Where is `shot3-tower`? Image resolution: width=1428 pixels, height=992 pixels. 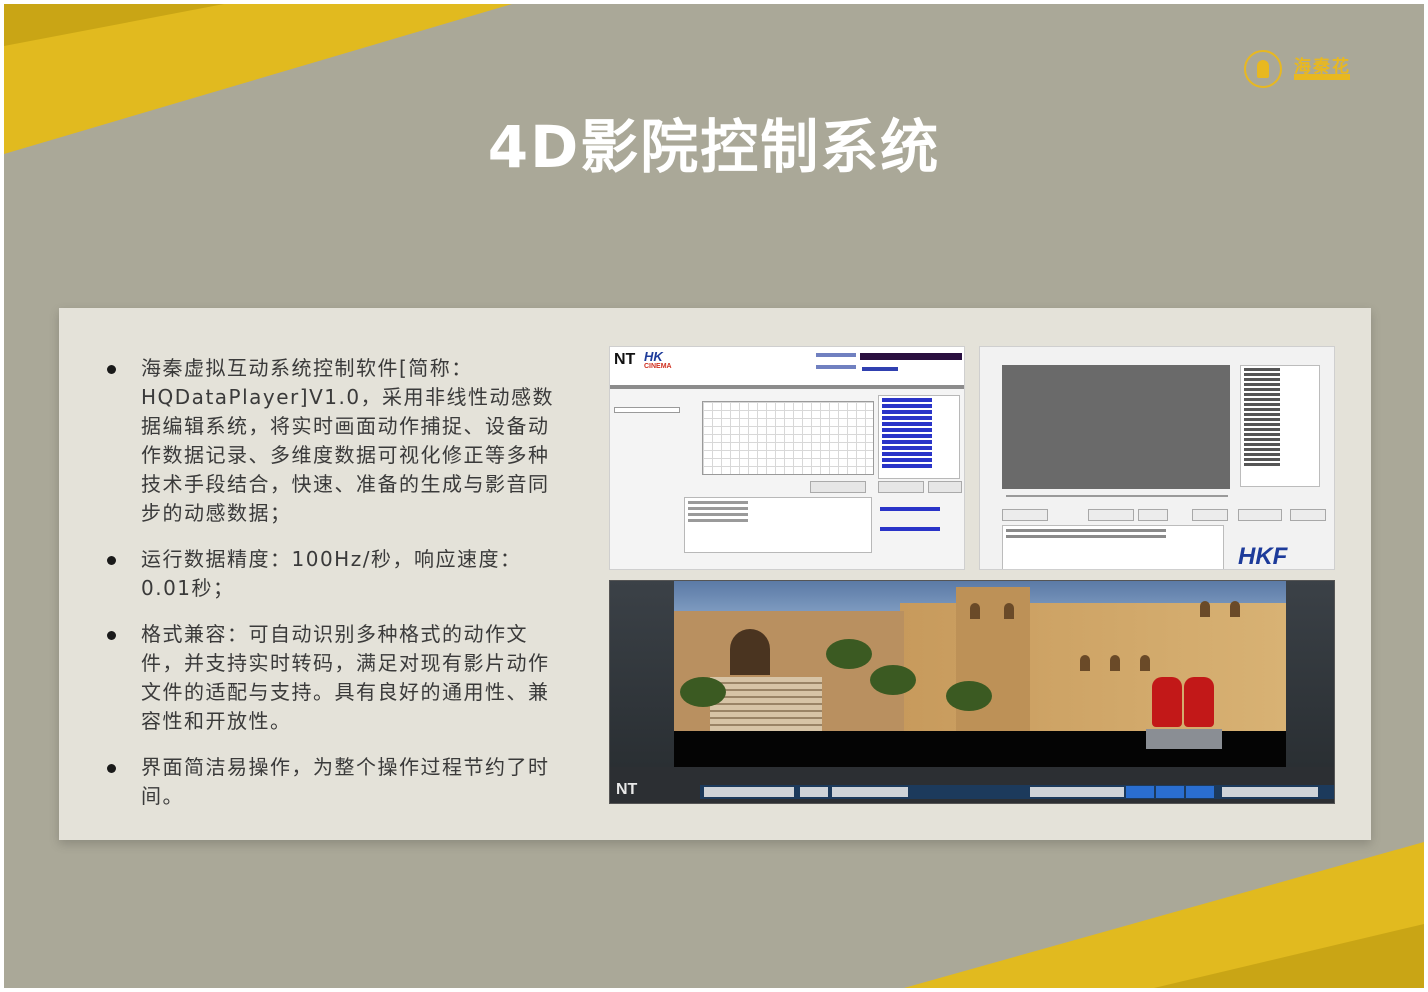 shot3-tower is located at coordinates (993, 660).